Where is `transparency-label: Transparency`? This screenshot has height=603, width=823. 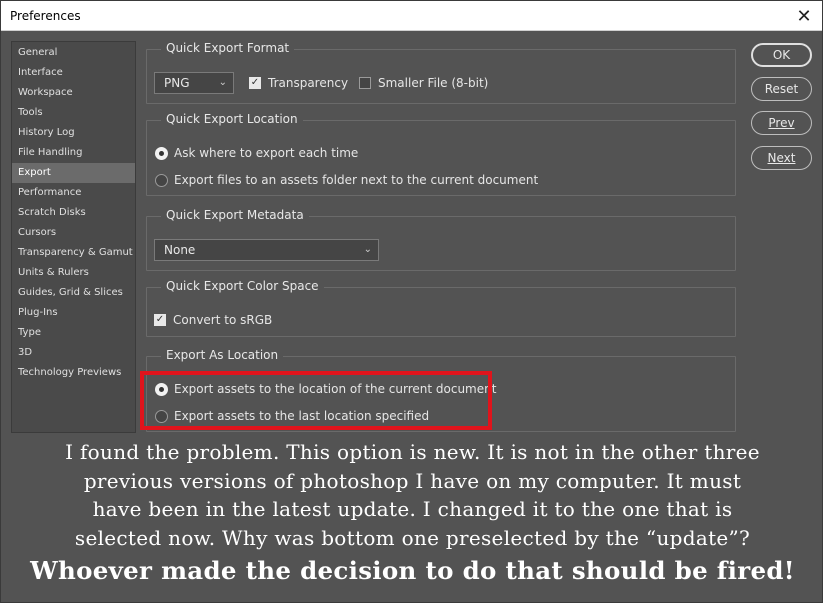 transparency-label: Transparency is located at coordinates (308, 83).